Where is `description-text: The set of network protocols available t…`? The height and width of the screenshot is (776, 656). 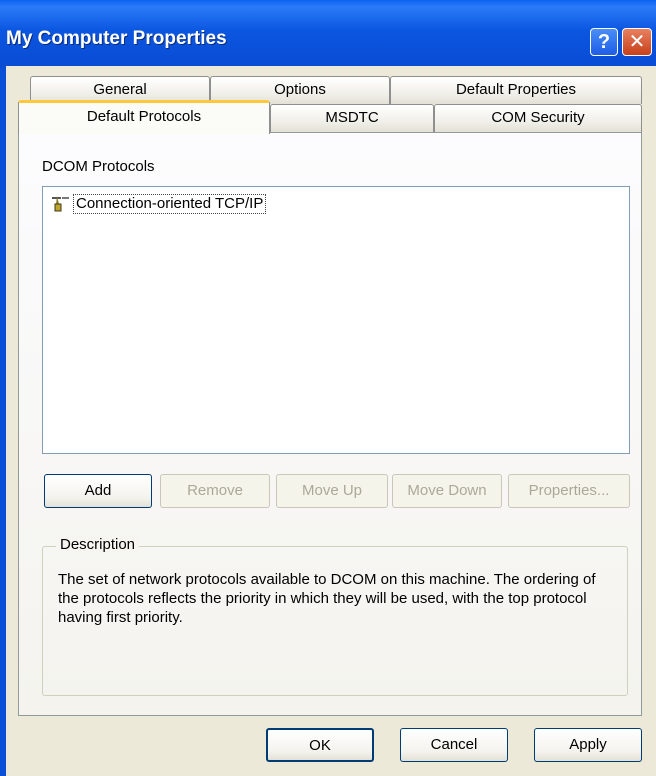
description-text: The set of network protocols available t… is located at coordinates (327, 598).